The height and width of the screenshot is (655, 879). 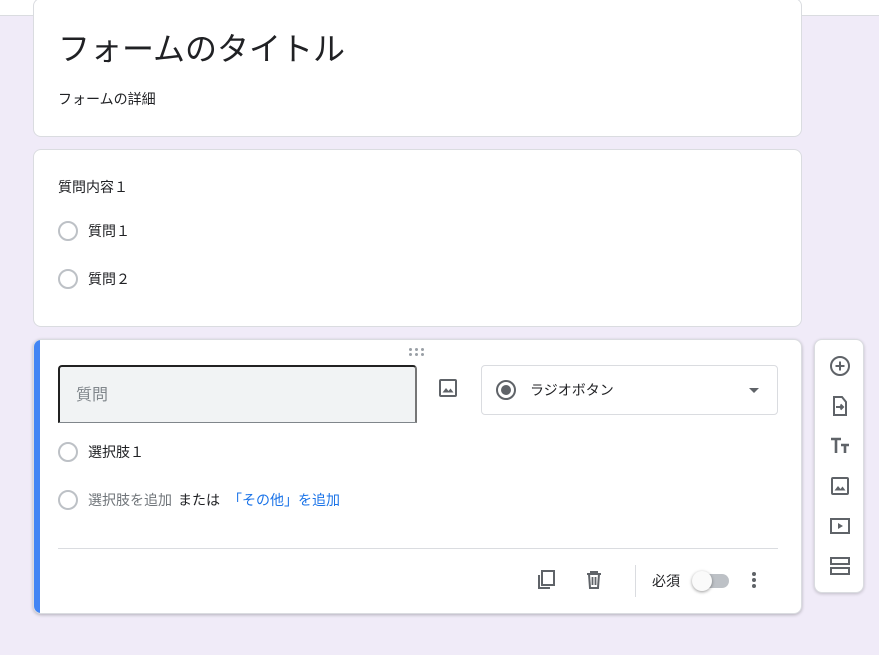 What do you see at coordinates (840, 526) in the screenshot?
I see `add-video-icon` at bounding box center [840, 526].